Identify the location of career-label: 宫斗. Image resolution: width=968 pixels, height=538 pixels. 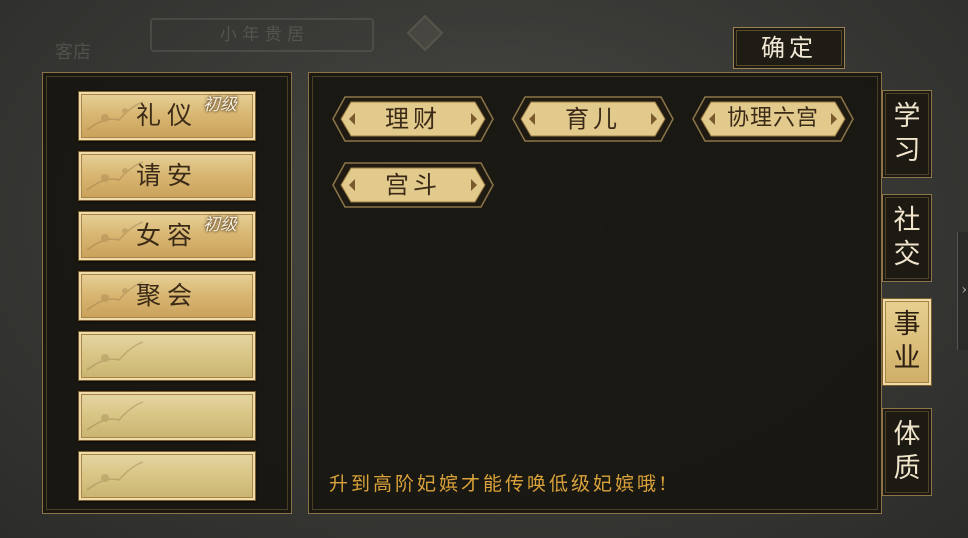
(413, 185).